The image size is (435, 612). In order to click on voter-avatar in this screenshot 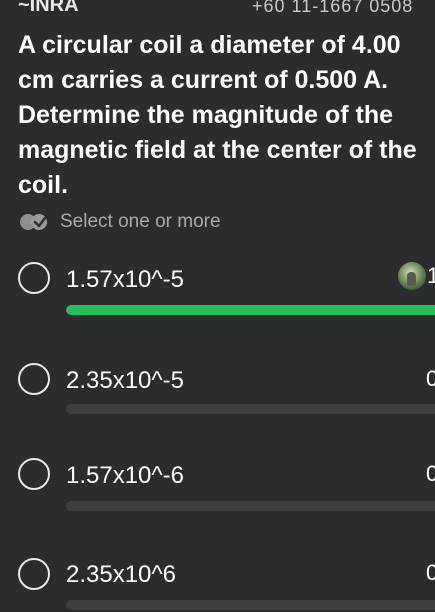, I will do `click(412, 276)`.